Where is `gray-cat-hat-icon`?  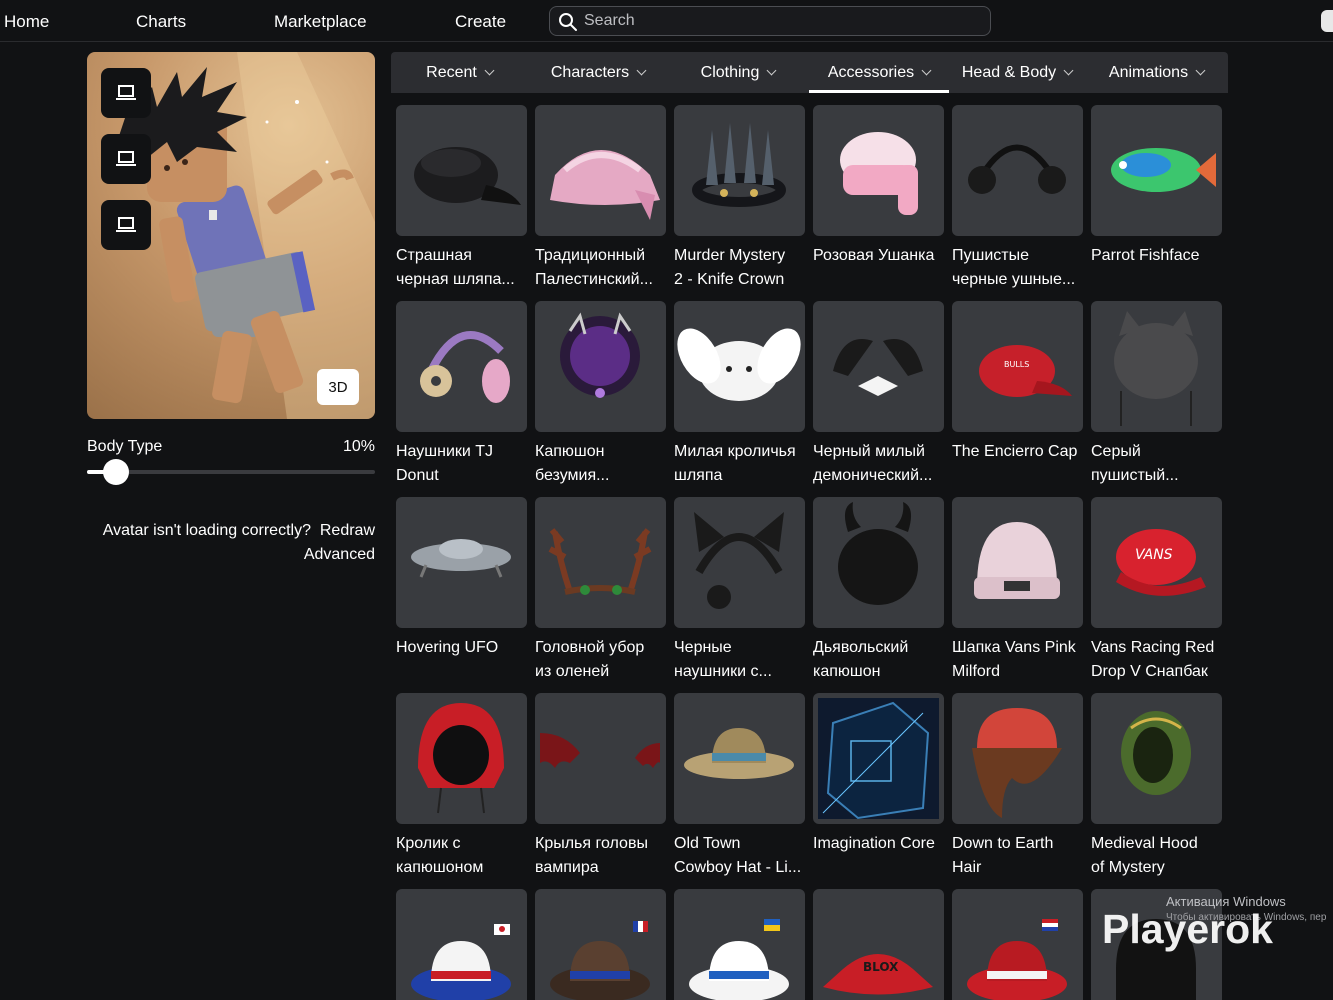
gray-cat-hat-icon is located at coordinates (1156, 368).